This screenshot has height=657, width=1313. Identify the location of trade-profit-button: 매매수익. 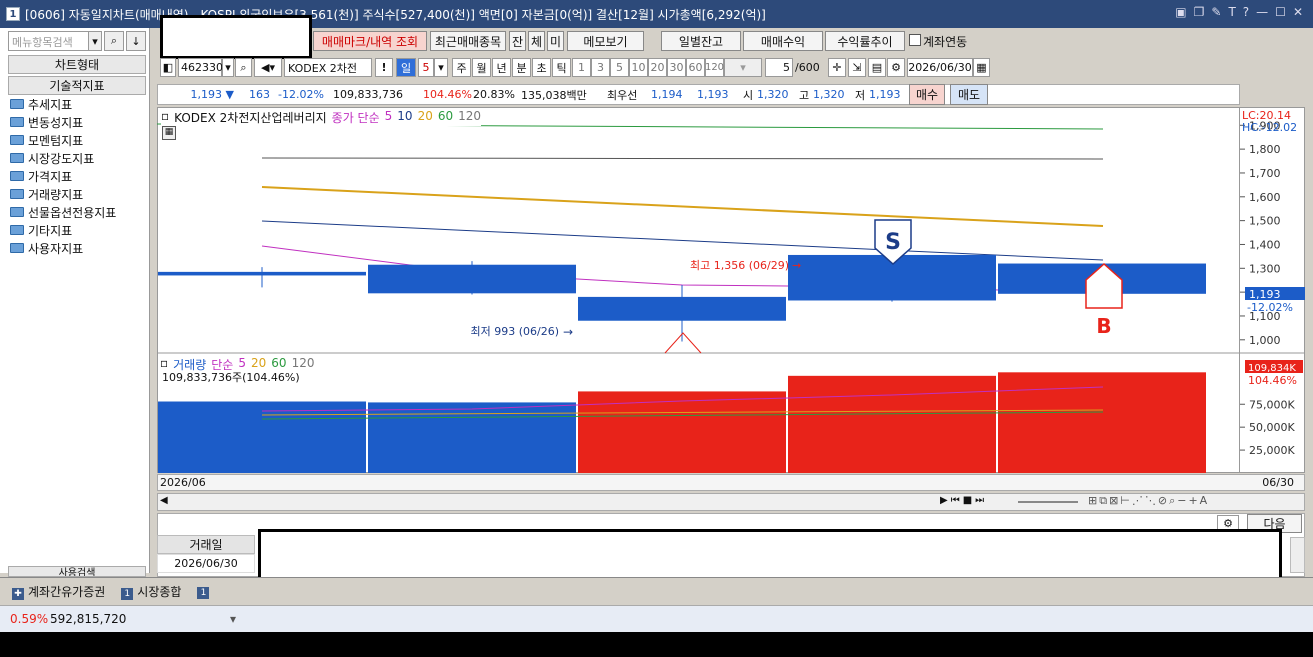
(783, 41).